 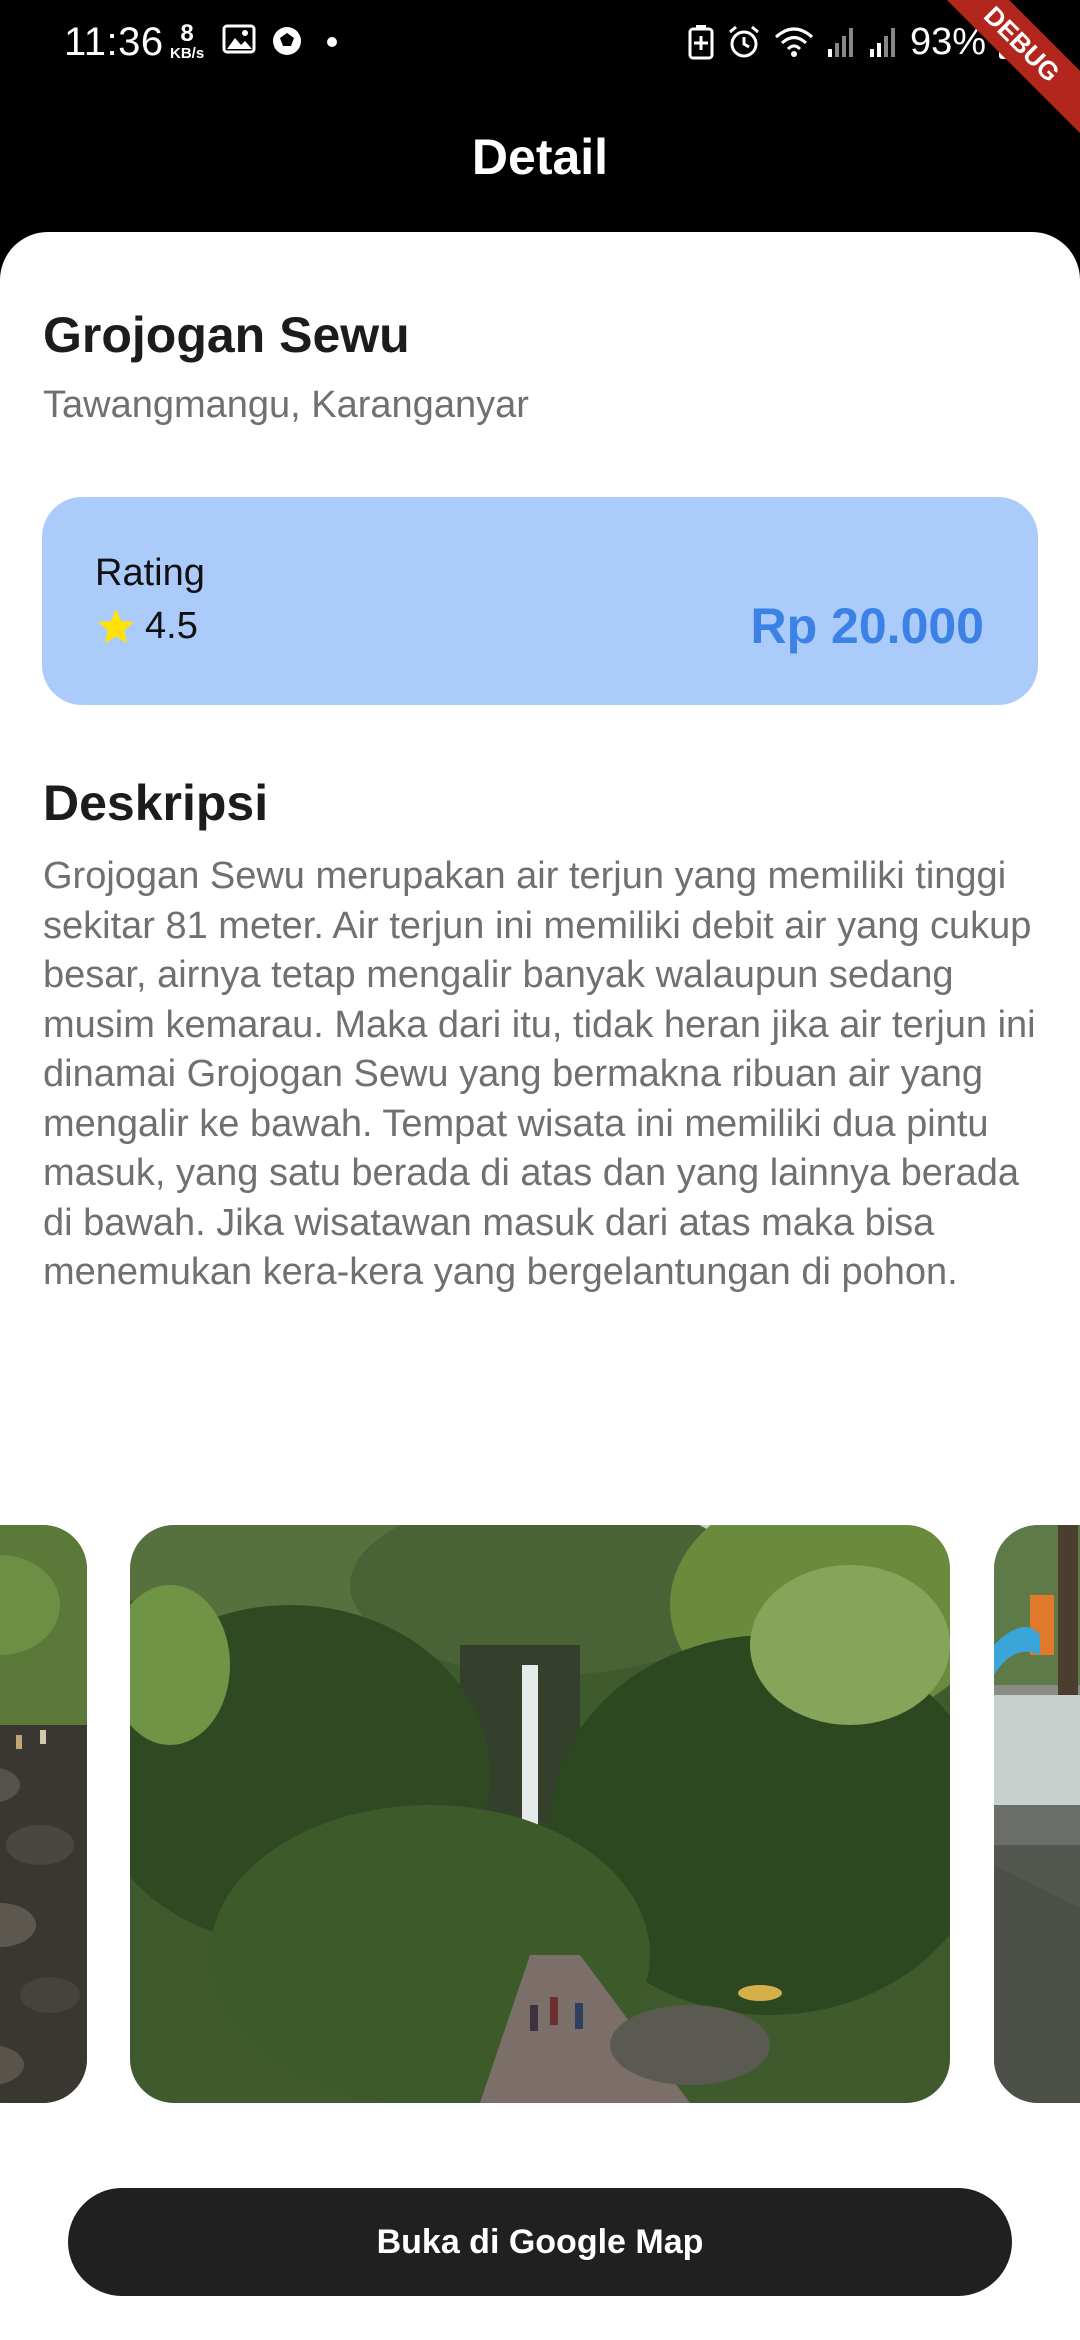 What do you see at coordinates (540, 42) in the screenshot?
I see `status-bar: 11:36 8 KB/s 93%` at bounding box center [540, 42].